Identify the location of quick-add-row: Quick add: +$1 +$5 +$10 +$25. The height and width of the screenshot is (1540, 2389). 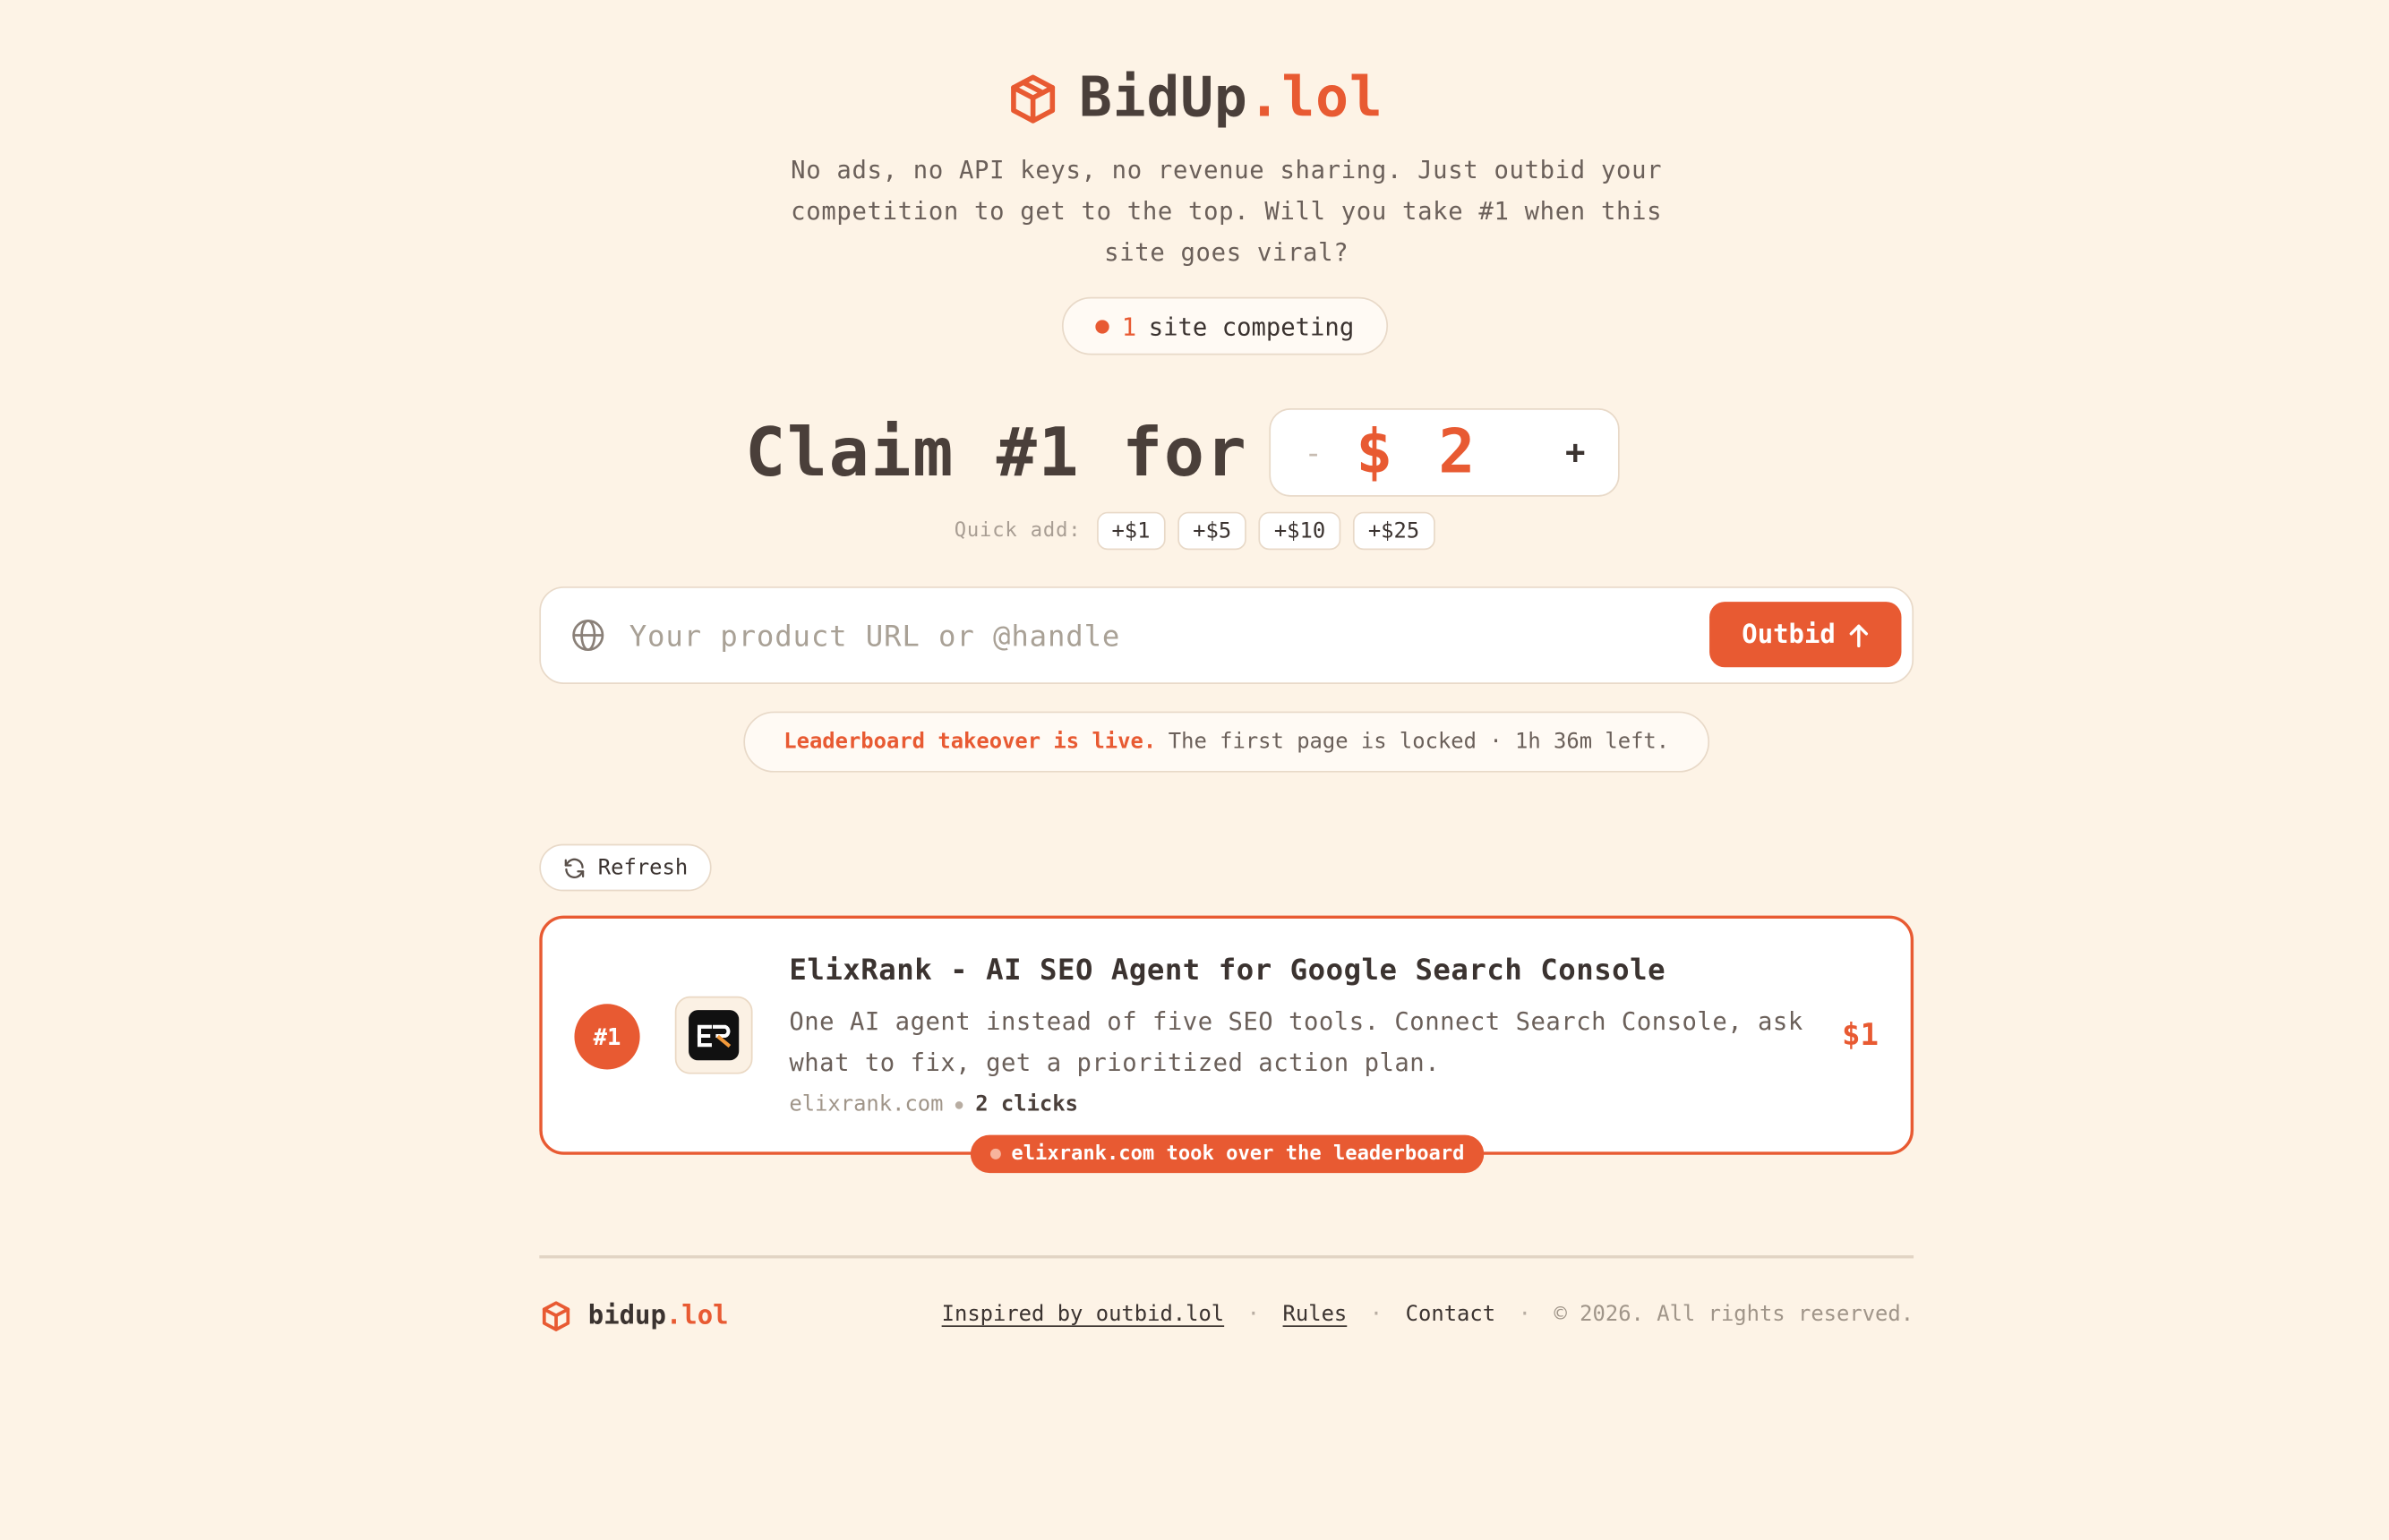
(1194, 531).